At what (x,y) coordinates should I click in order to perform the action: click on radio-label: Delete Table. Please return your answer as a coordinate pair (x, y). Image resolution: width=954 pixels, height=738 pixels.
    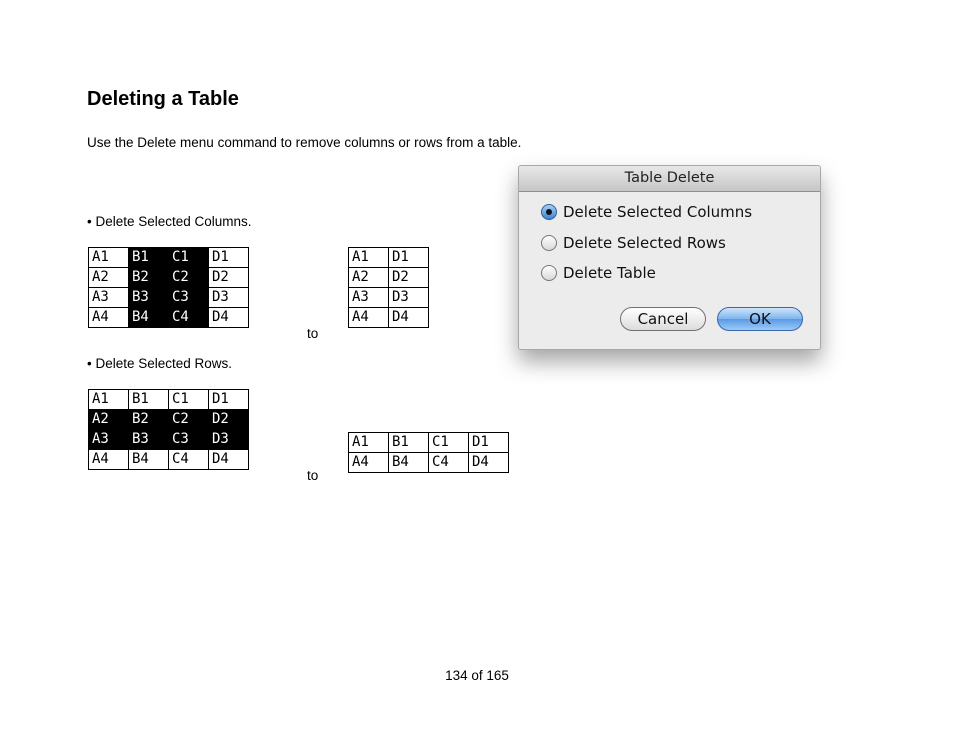
    Looking at the image, I should click on (609, 273).